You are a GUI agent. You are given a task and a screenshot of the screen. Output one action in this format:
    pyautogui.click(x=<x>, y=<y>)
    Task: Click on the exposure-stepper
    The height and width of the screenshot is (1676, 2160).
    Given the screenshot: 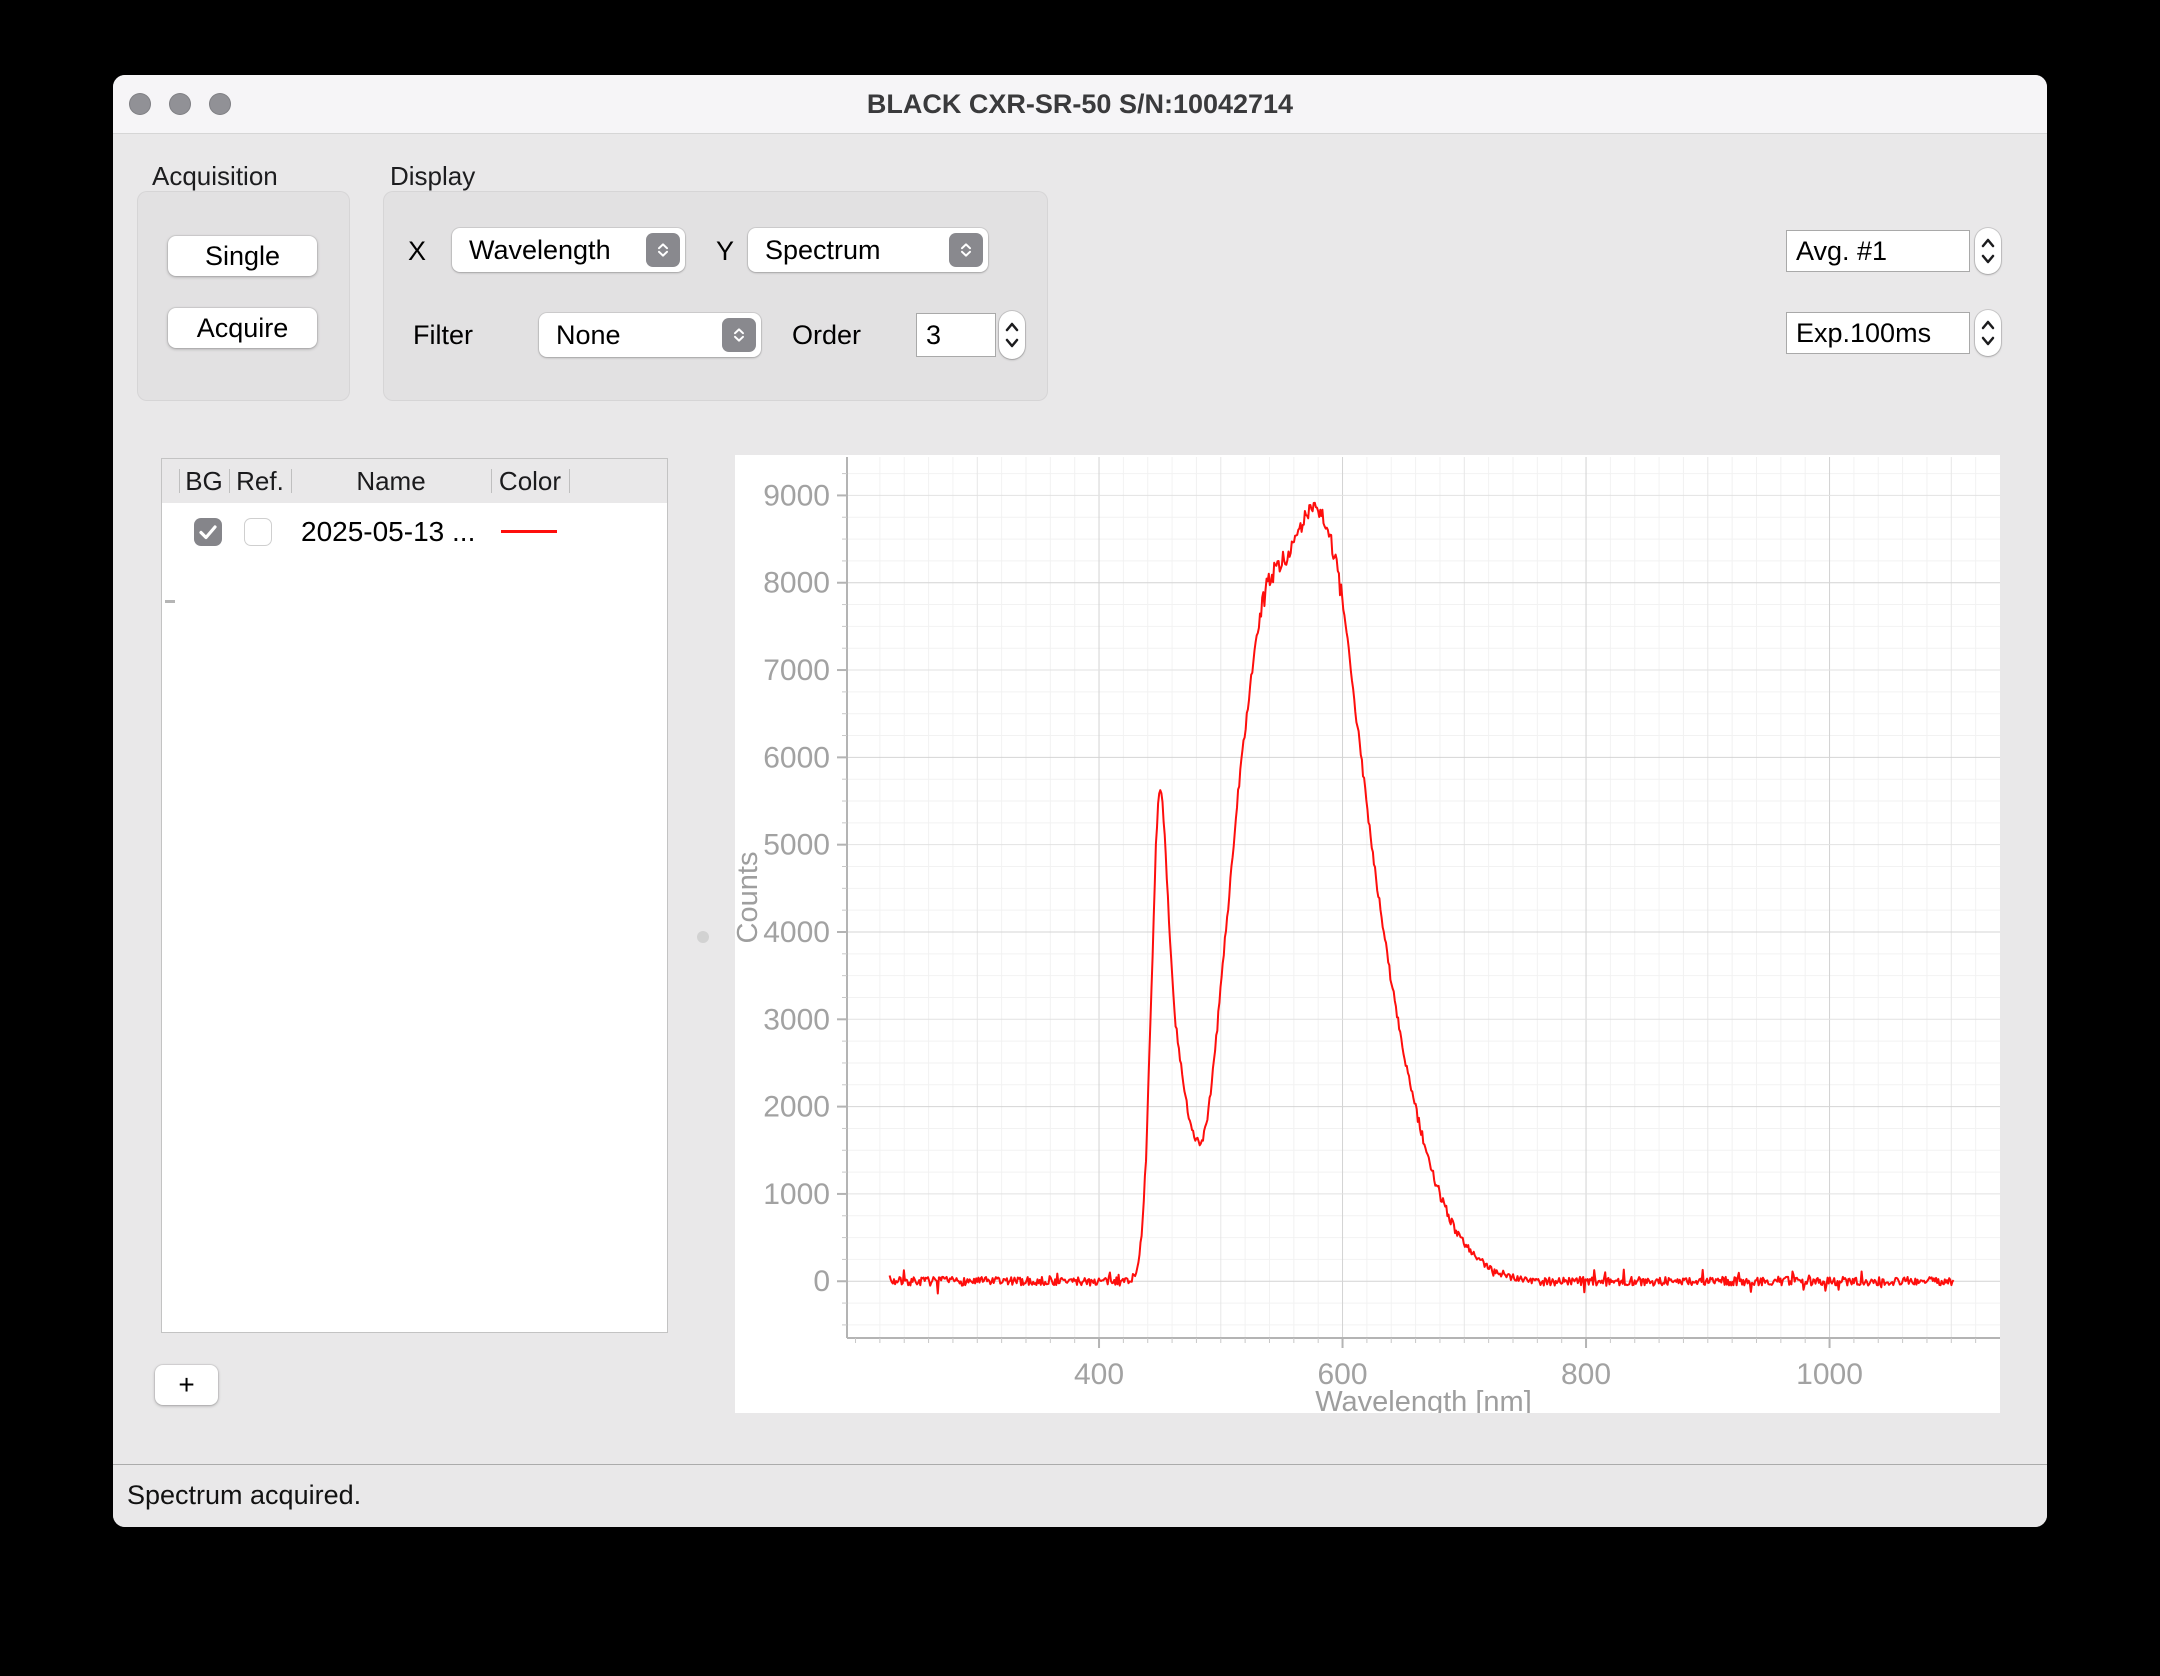 What is the action you would take?
    pyautogui.click(x=1988, y=333)
    